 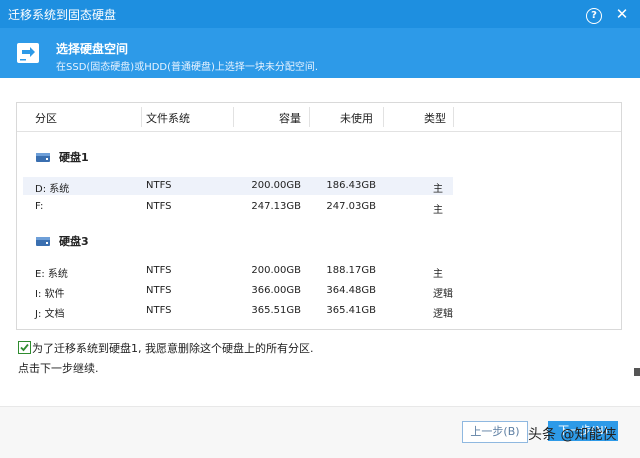 What do you see at coordinates (351, 270) in the screenshot?
I see `unused-cell: 188.17GB` at bounding box center [351, 270].